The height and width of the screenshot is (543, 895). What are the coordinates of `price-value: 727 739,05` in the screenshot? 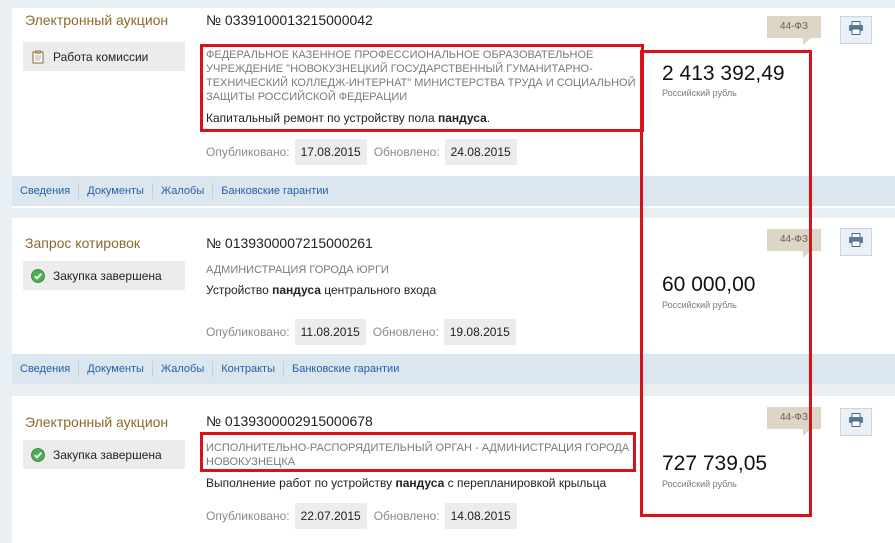 It's located at (715, 463).